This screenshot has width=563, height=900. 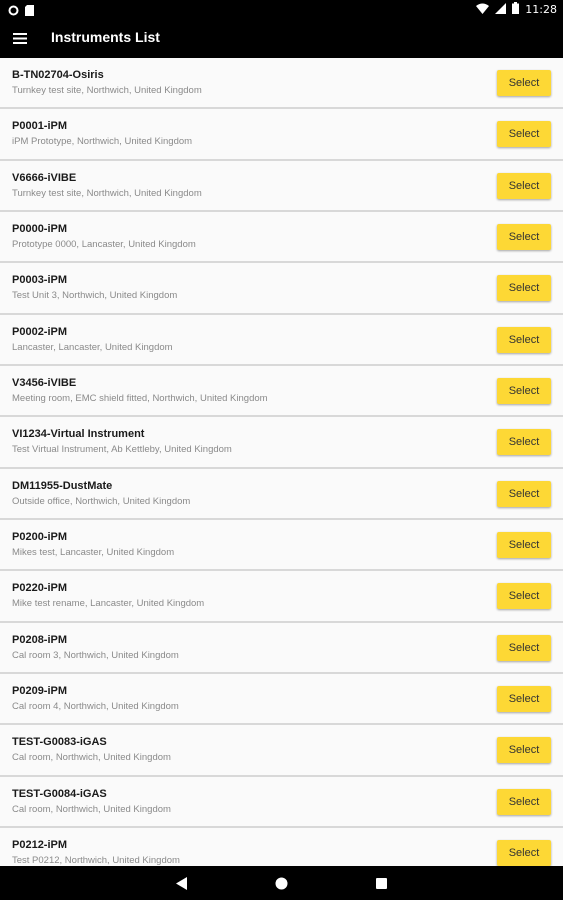 What do you see at coordinates (44, 177) in the screenshot?
I see `instrument-name: V6666-iVIBE` at bounding box center [44, 177].